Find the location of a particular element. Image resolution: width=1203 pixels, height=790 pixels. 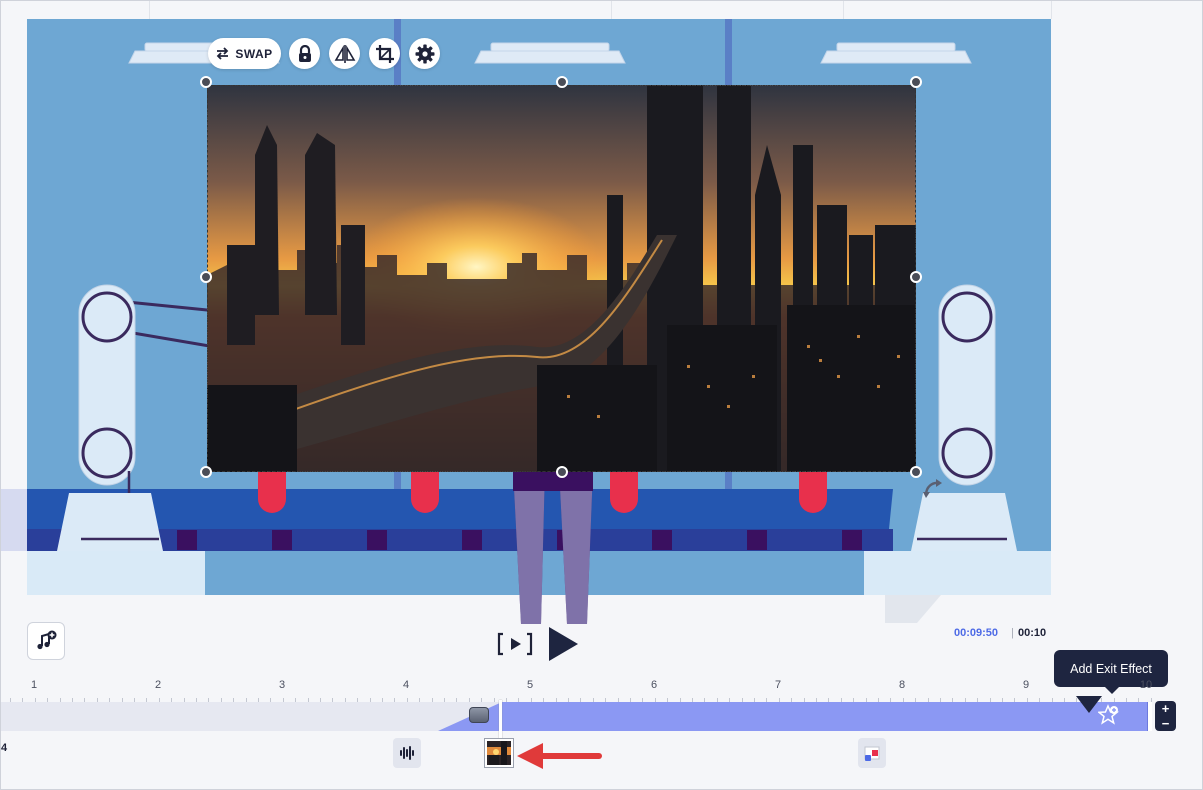

ruler-label: 5 is located at coordinates (530, 685).